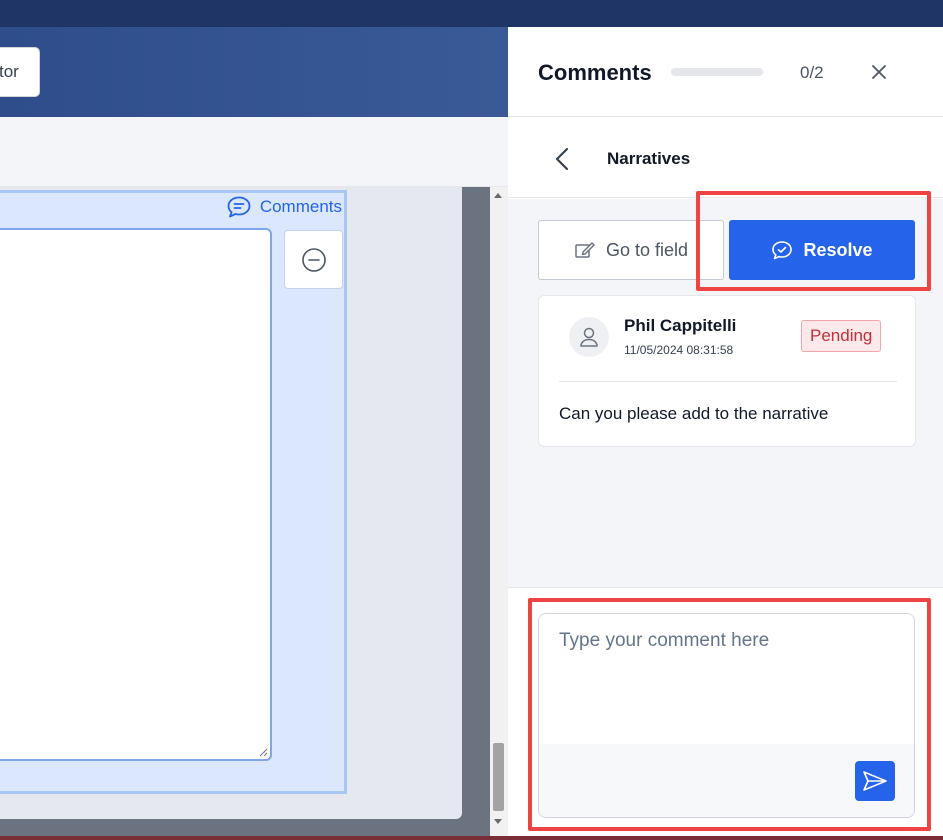 This screenshot has width=943, height=840. I want to click on comment-thread-nav: Narratives, so click(725, 158).